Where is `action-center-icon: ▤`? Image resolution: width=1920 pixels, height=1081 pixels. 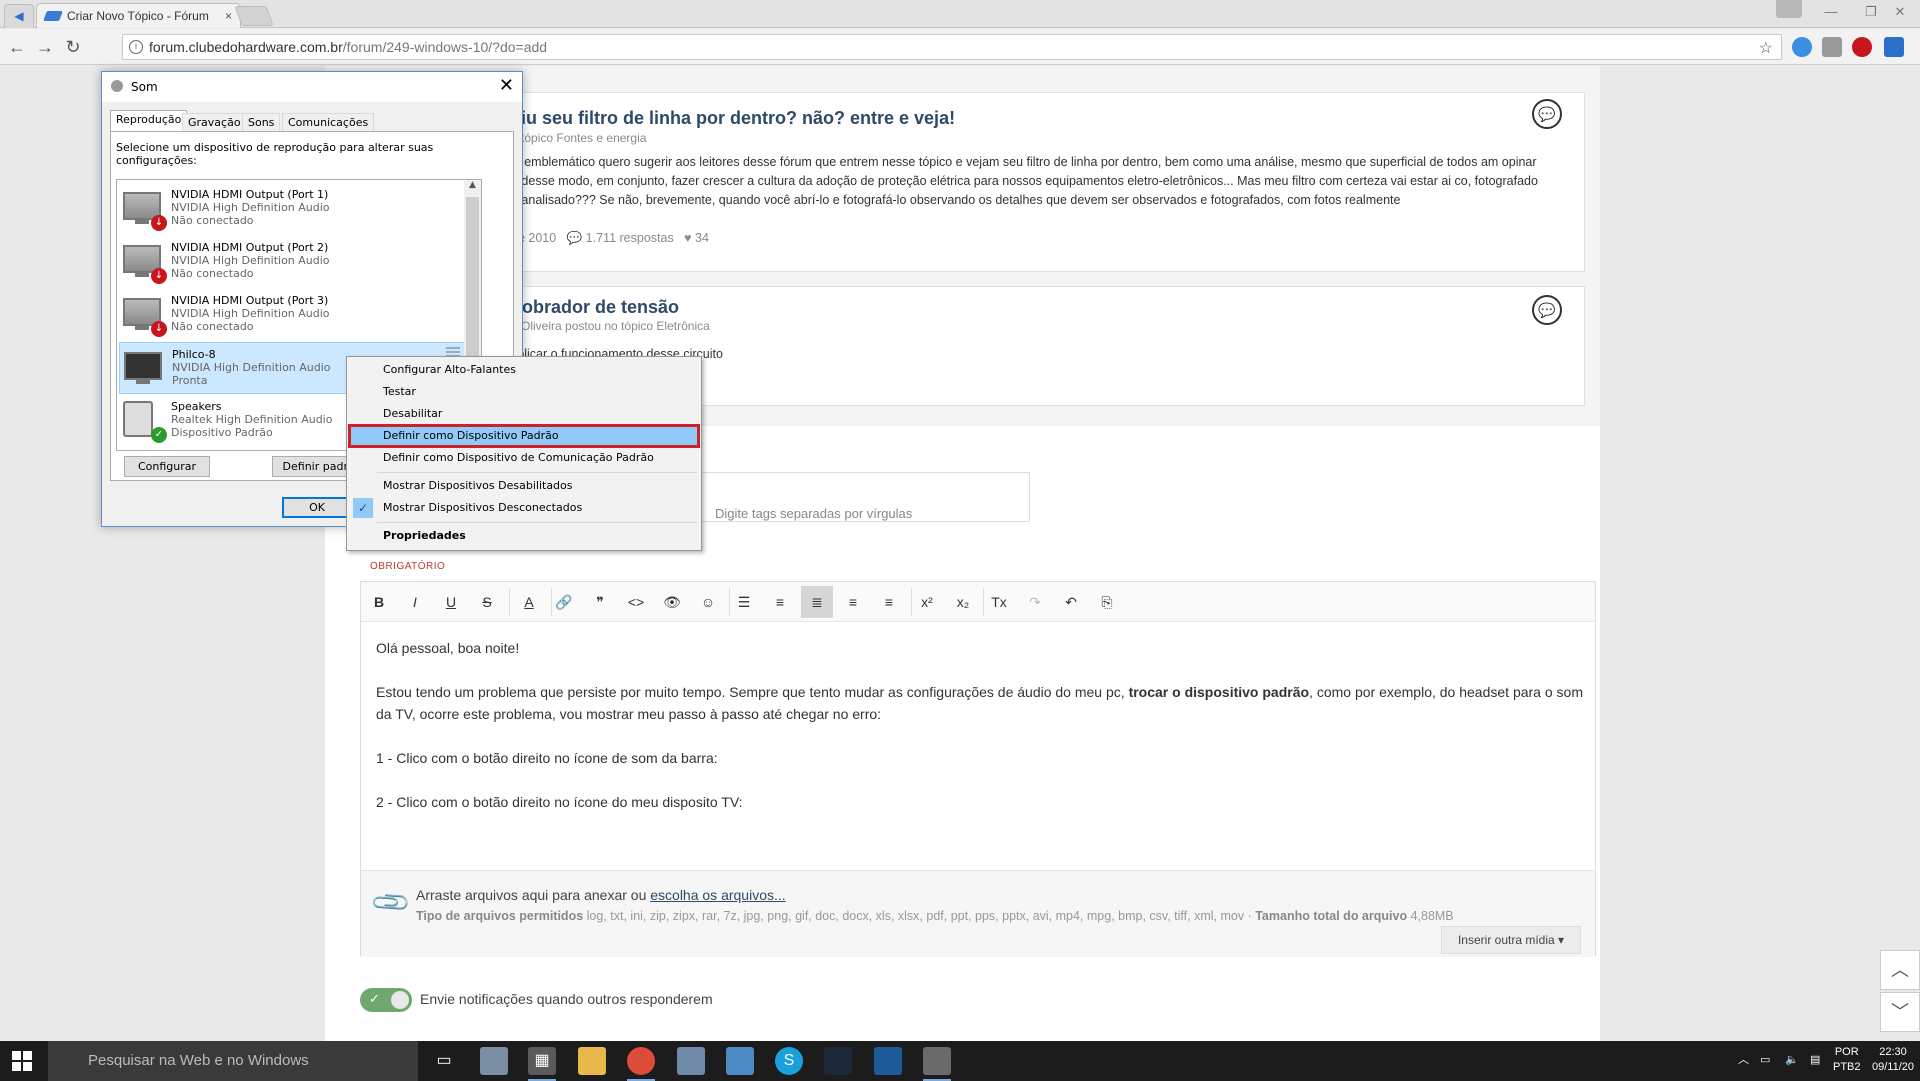
action-center-icon: ▤ is located at coordinates (1815, 1060).